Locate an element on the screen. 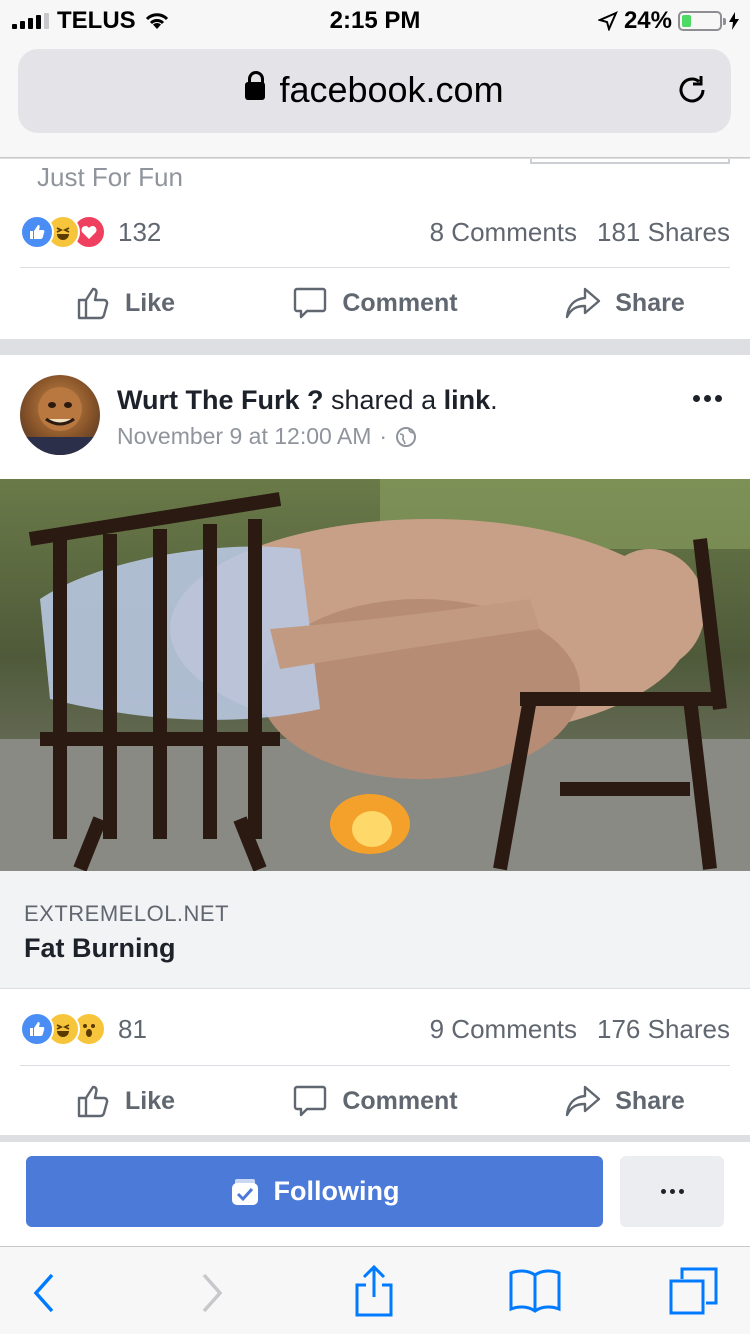 This screenshot has width=750, height=1334. link-subtitle: Just For Fun is located at coordinates (110, 177).